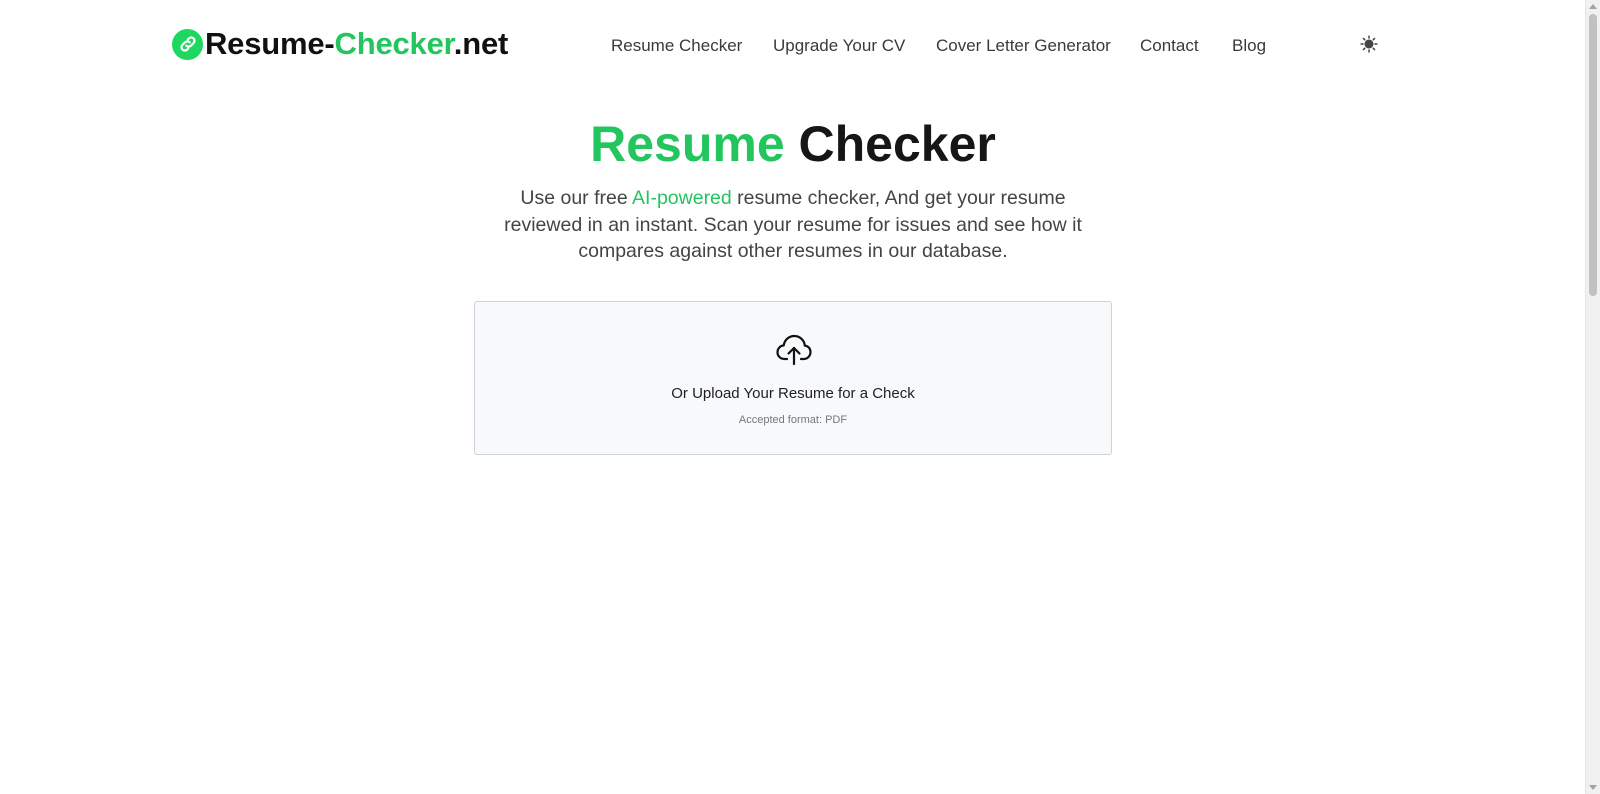 Image resolution: width=1600 pixels, height=794 pixels. What do you see at coordinates (357, 43) in the screenshot?
I see `logo-wordmark: Resume-Checker.net` at bounding box center [357, 43].